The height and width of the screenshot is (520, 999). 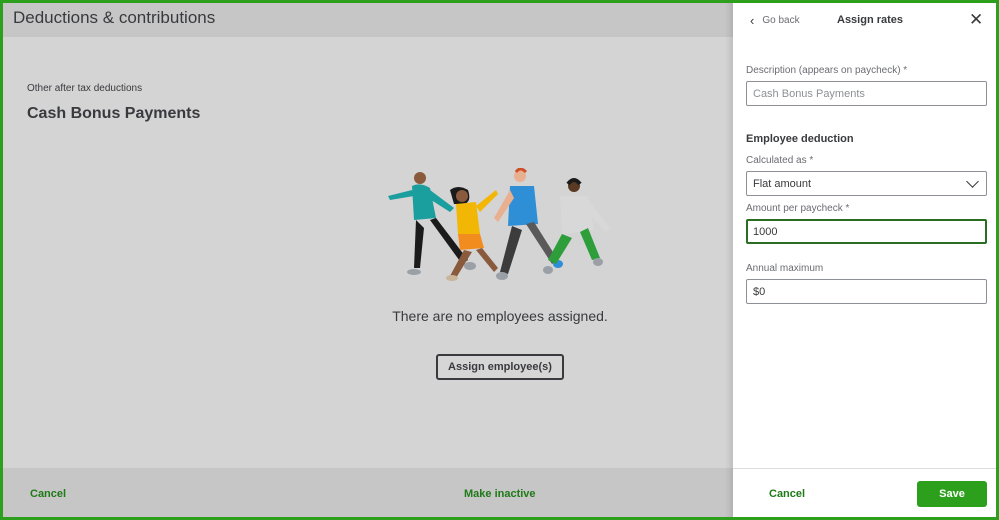 I want to click on description-label: Description (appears on paycheck) *, so click(x=827, y=70).